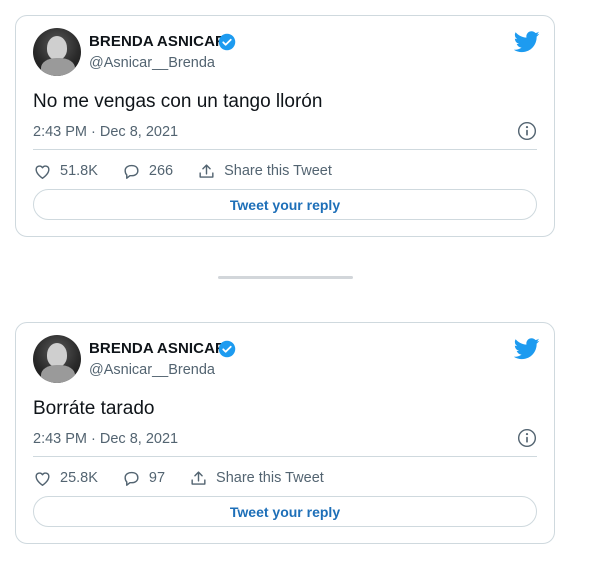 This screenshot has height=575, width=600. What do you see at coordinates (194, 171) in the screenshot?
I see `tweet-actions: 51.8K 266 Share this Tweet` at bounding box center [194, 171].